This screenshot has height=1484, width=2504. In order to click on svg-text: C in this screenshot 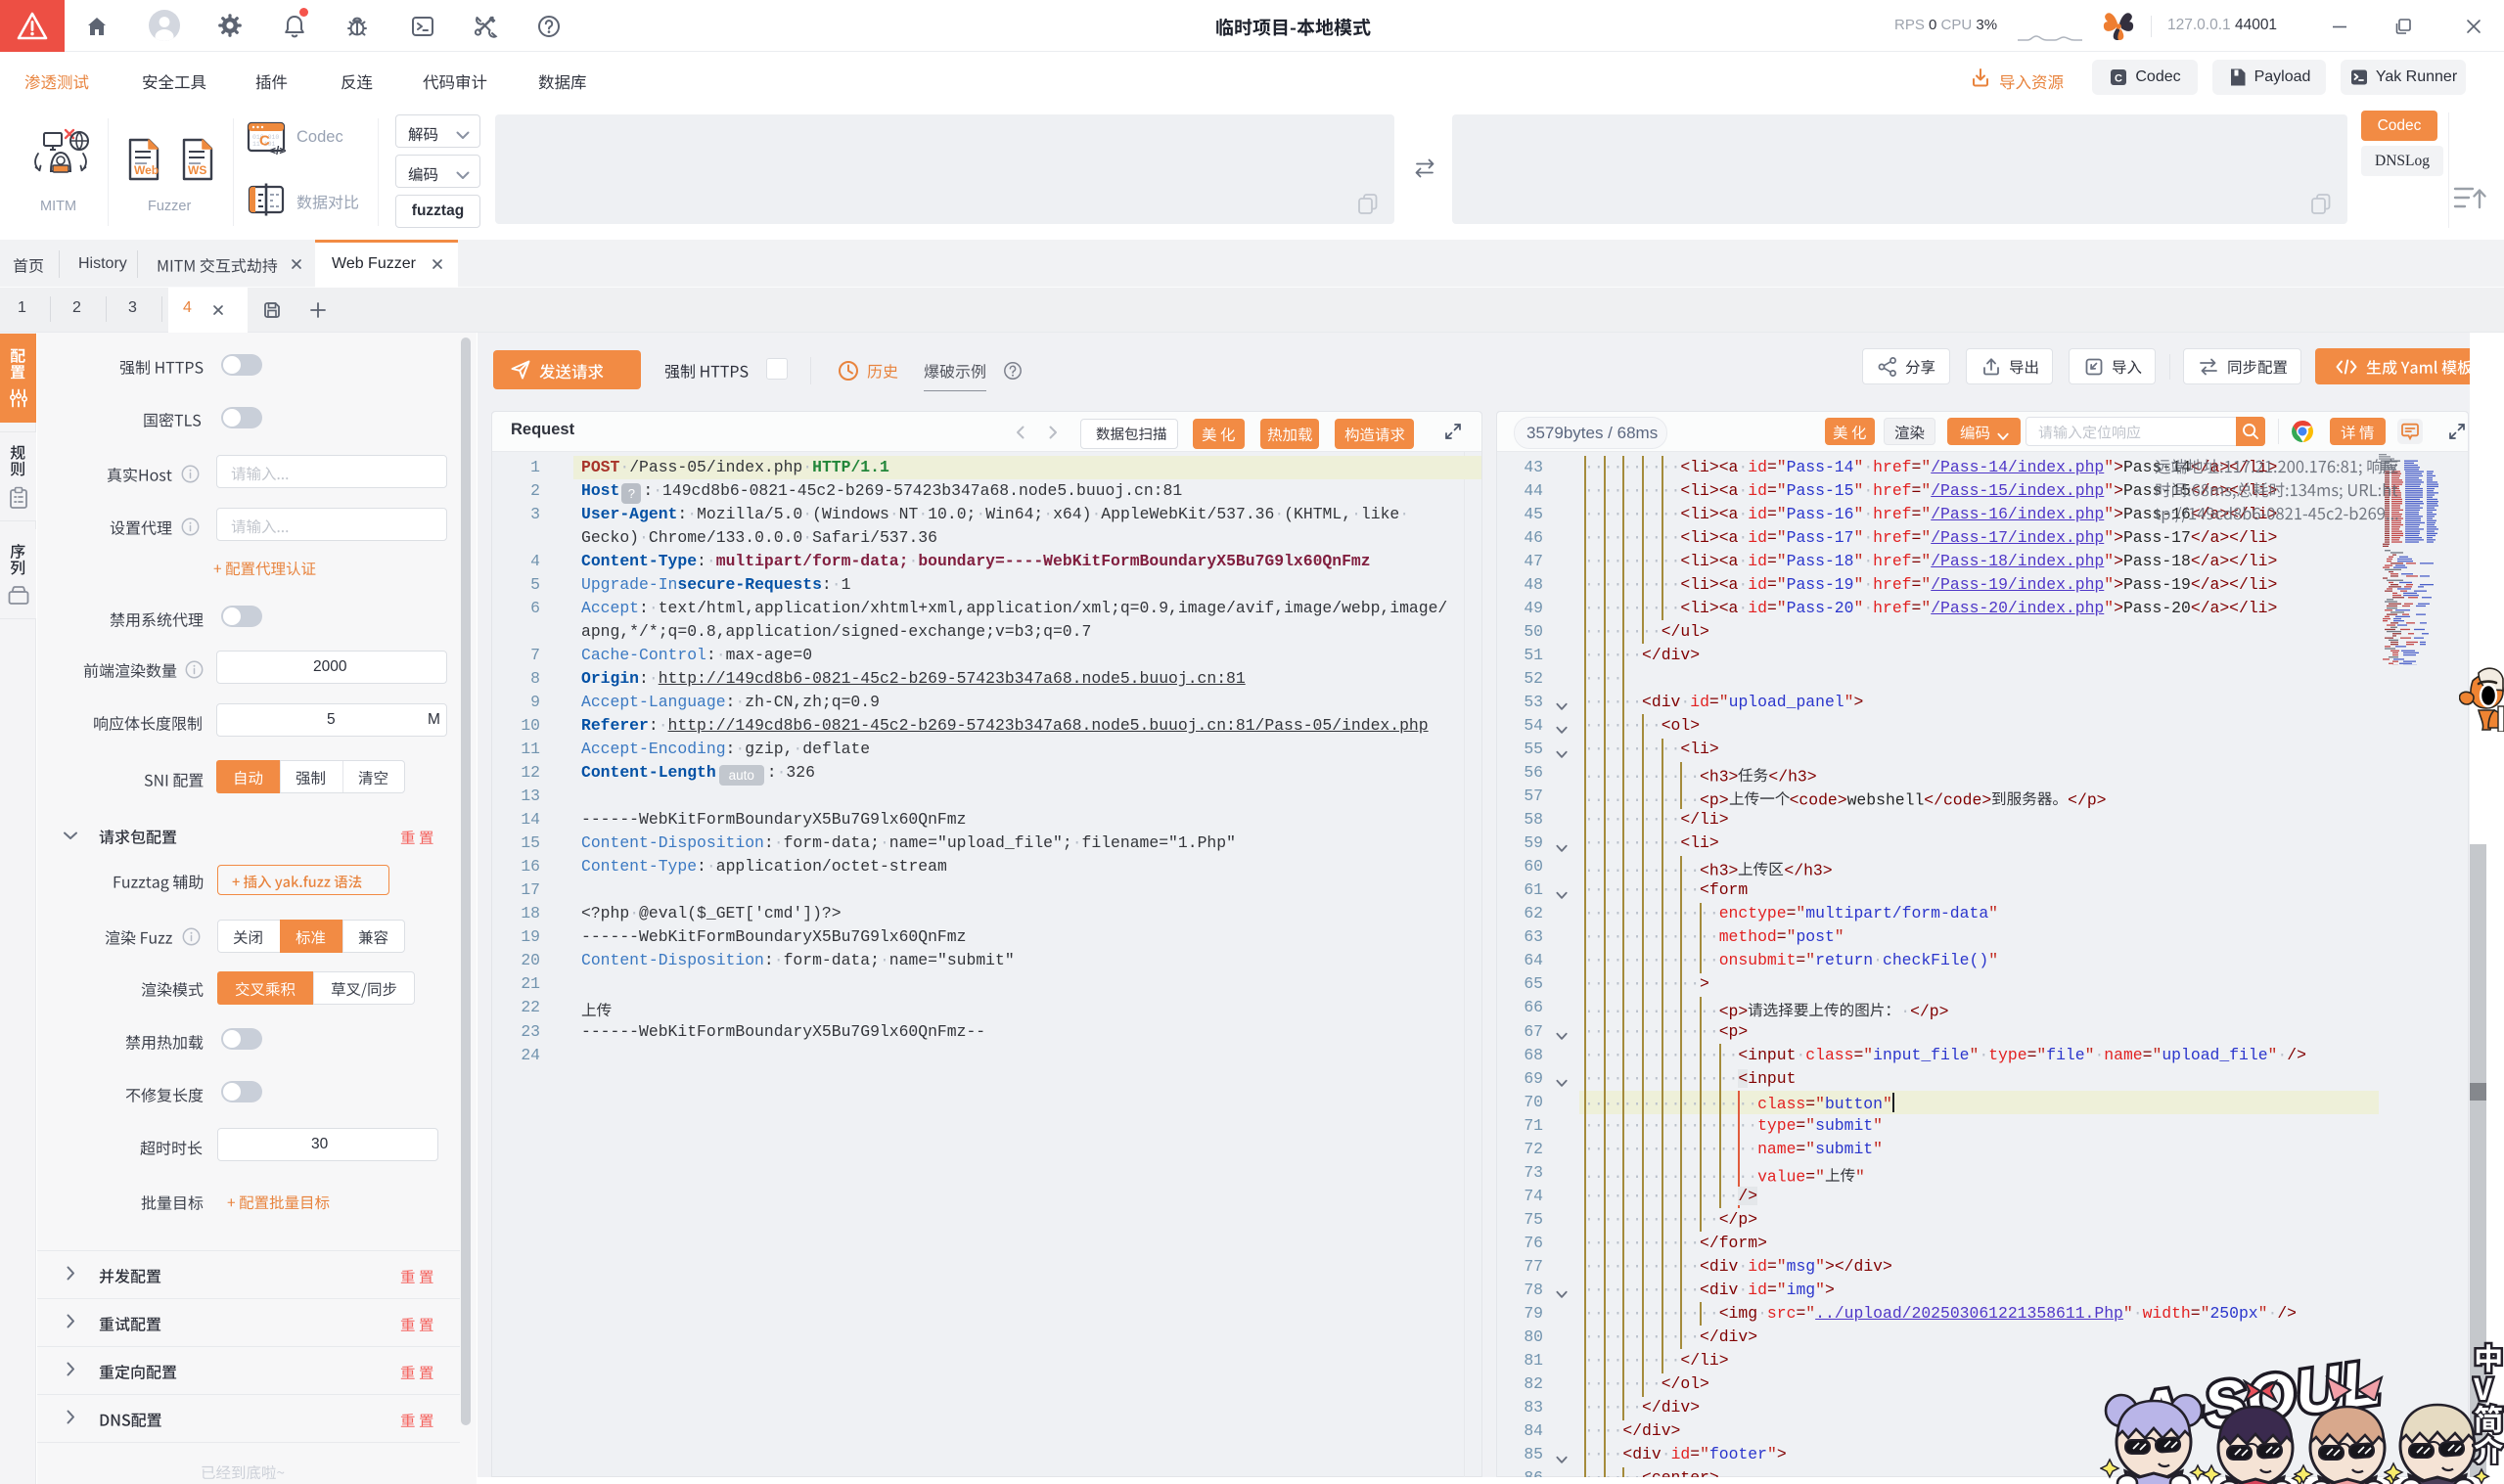, I will do `click(2118, 79)`.